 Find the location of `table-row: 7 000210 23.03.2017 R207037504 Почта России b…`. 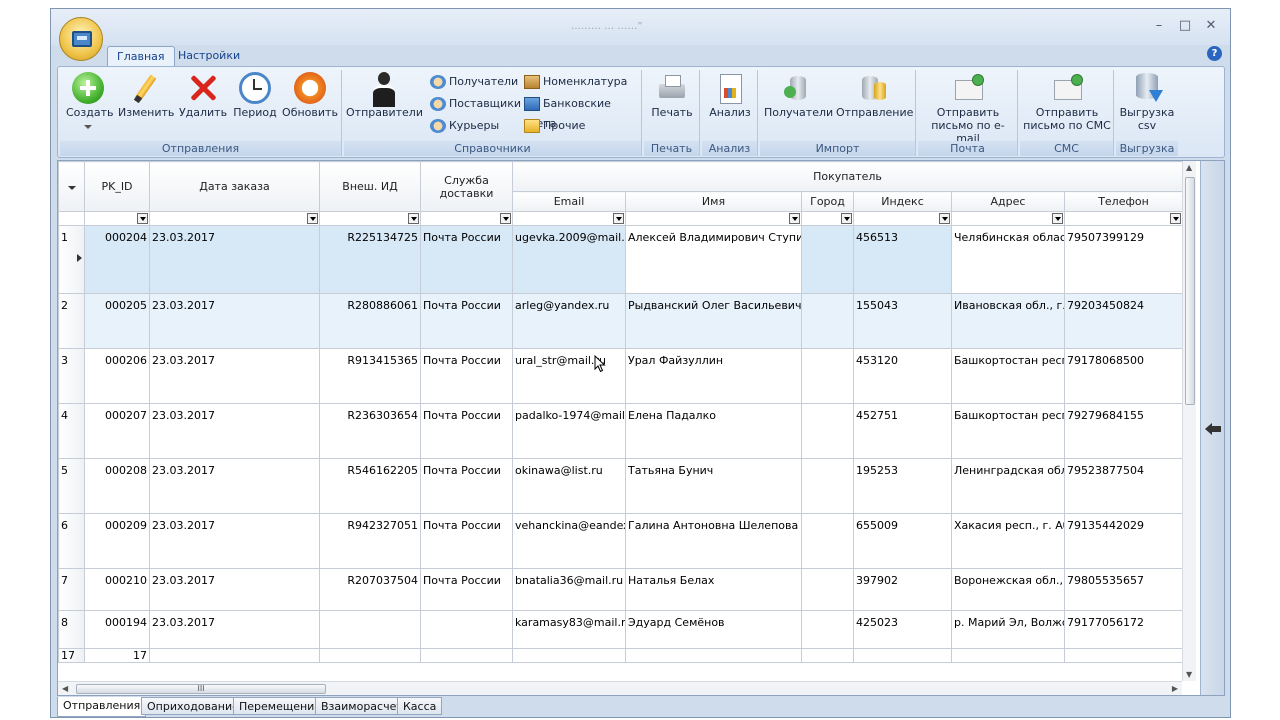

table-row: 7 000210 23.03.2017 R207037504 Почта России b… is located at coordinates (620, 589).